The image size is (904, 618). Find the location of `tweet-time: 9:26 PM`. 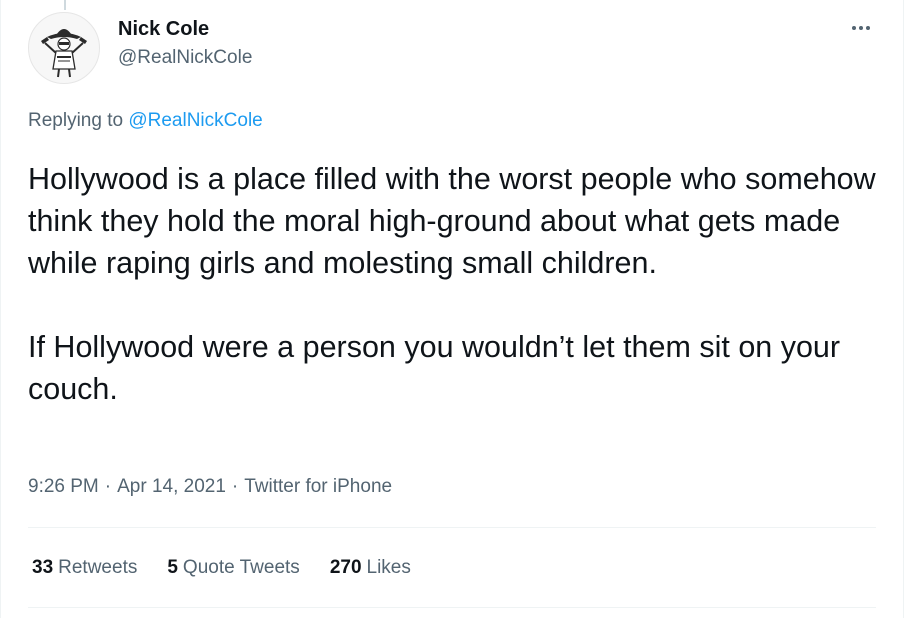

tweet-time: 9:26 PM is located at coordinates (63, 486).